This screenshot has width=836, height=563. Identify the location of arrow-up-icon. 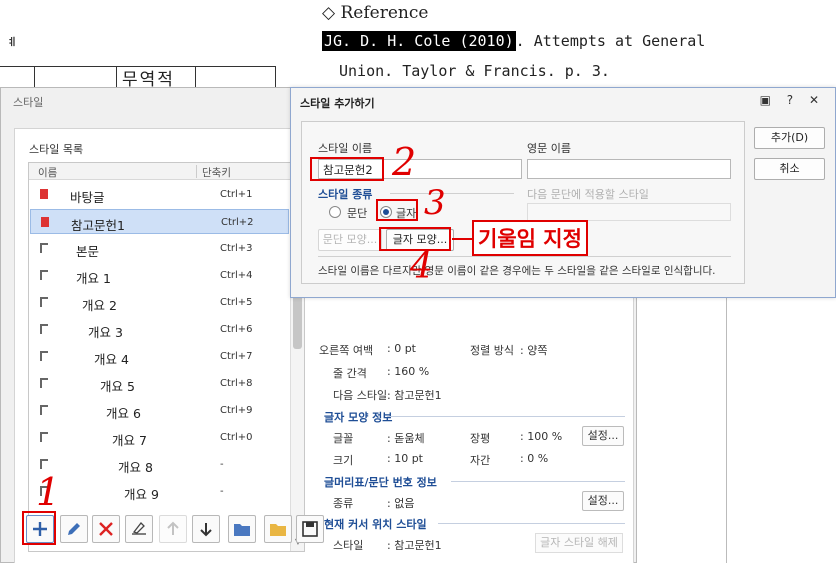
(173, 528).